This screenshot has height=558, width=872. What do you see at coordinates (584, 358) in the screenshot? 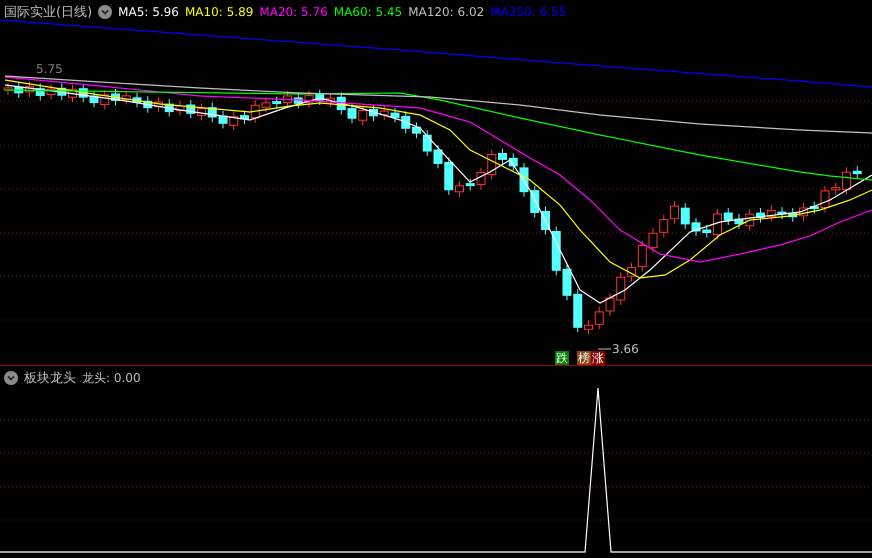
I see `signal-tag: 榜` at bounding box center [584, 358].